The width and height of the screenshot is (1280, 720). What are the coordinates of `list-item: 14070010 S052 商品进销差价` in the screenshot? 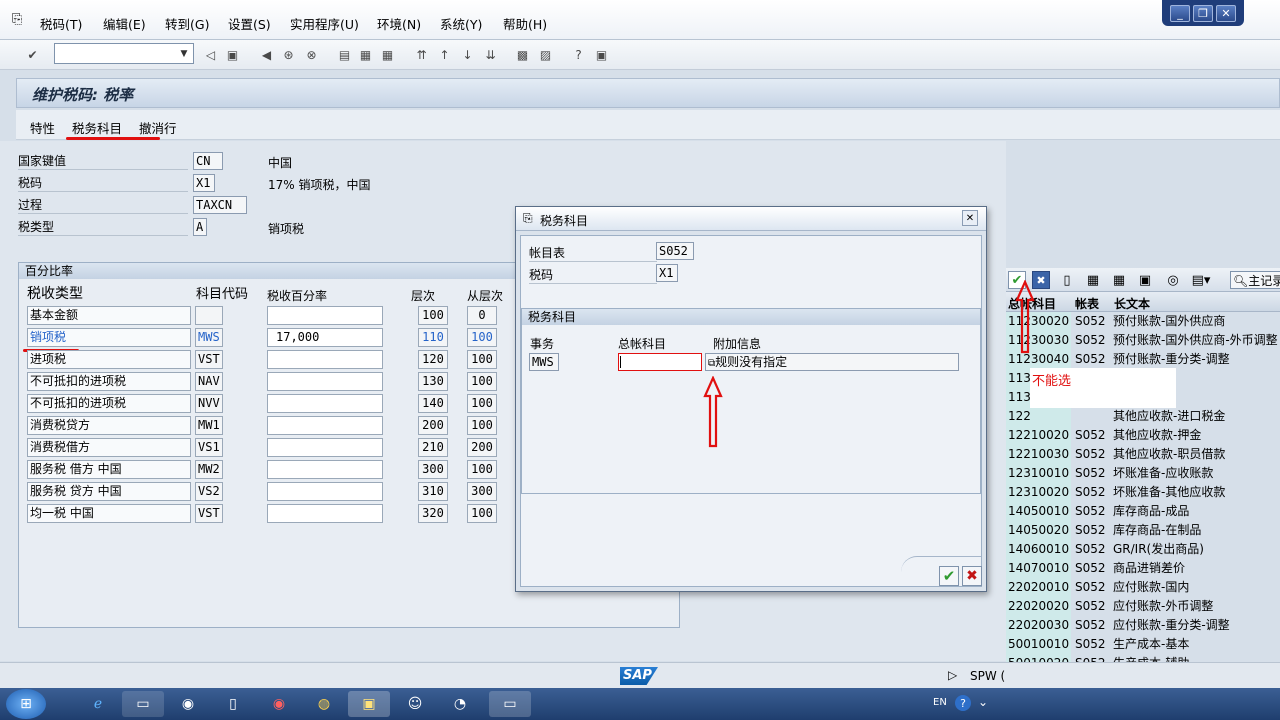 It's located at (1143, 568).